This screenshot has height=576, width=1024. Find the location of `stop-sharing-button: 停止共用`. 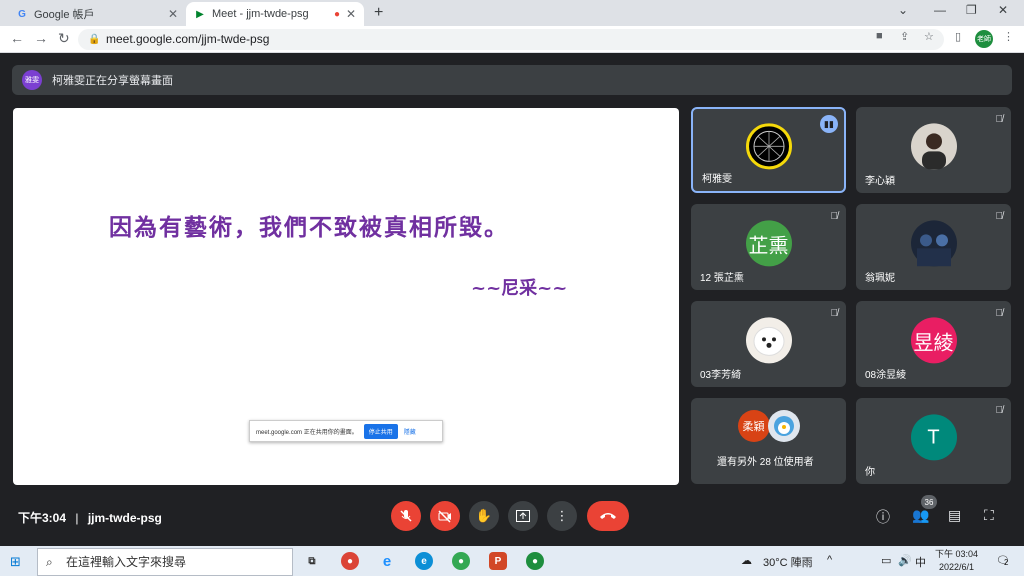

stop-sharing-button: 停止共用 is located at coordinates (380, 431).